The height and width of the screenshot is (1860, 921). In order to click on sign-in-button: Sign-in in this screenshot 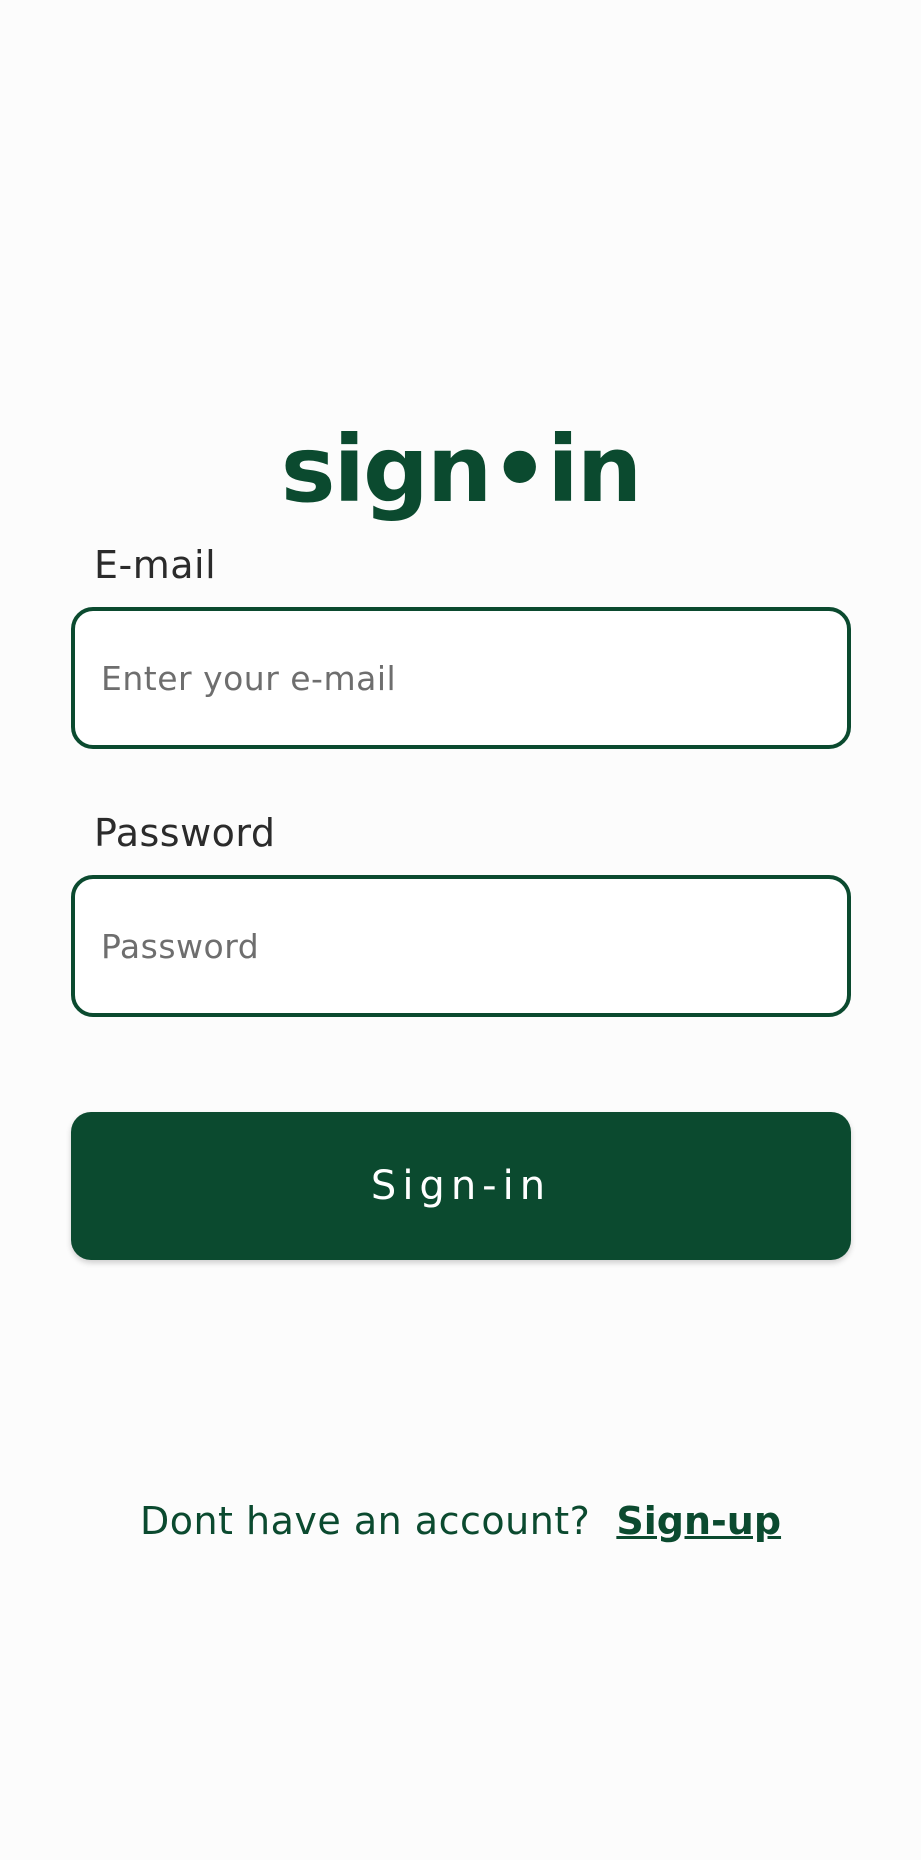, I will do `click(461, 1186)`.